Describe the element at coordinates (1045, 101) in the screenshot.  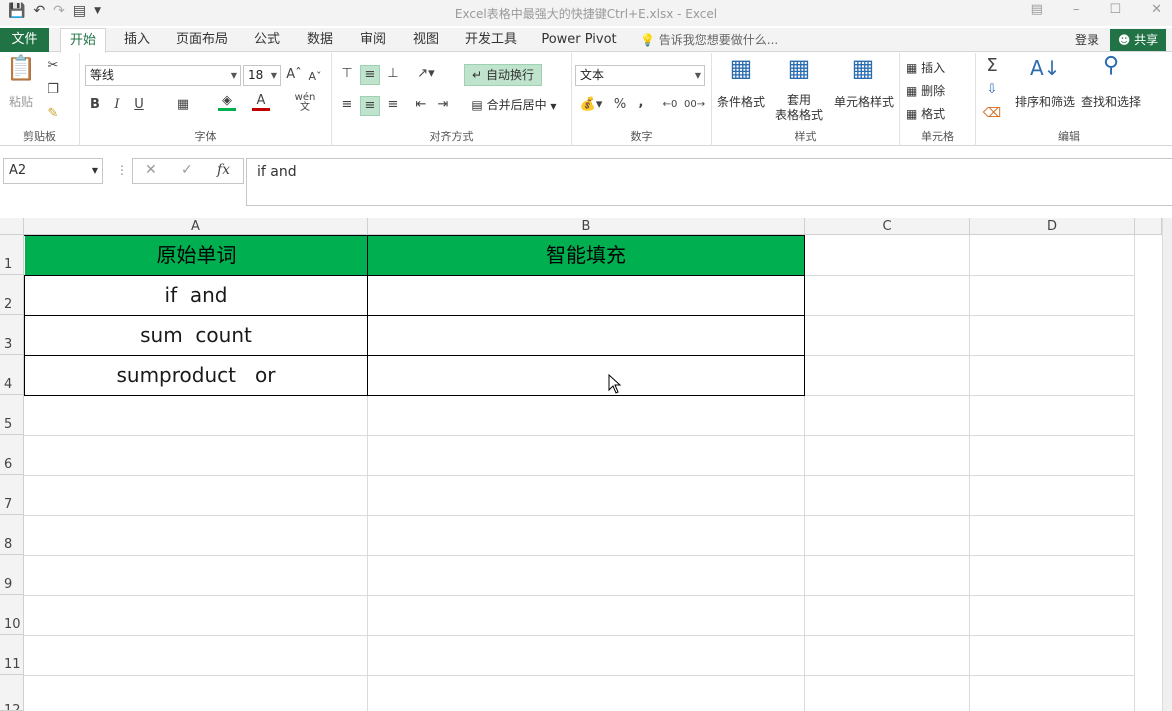
I see `sort-filter-label: 排序和筛选` at that location.